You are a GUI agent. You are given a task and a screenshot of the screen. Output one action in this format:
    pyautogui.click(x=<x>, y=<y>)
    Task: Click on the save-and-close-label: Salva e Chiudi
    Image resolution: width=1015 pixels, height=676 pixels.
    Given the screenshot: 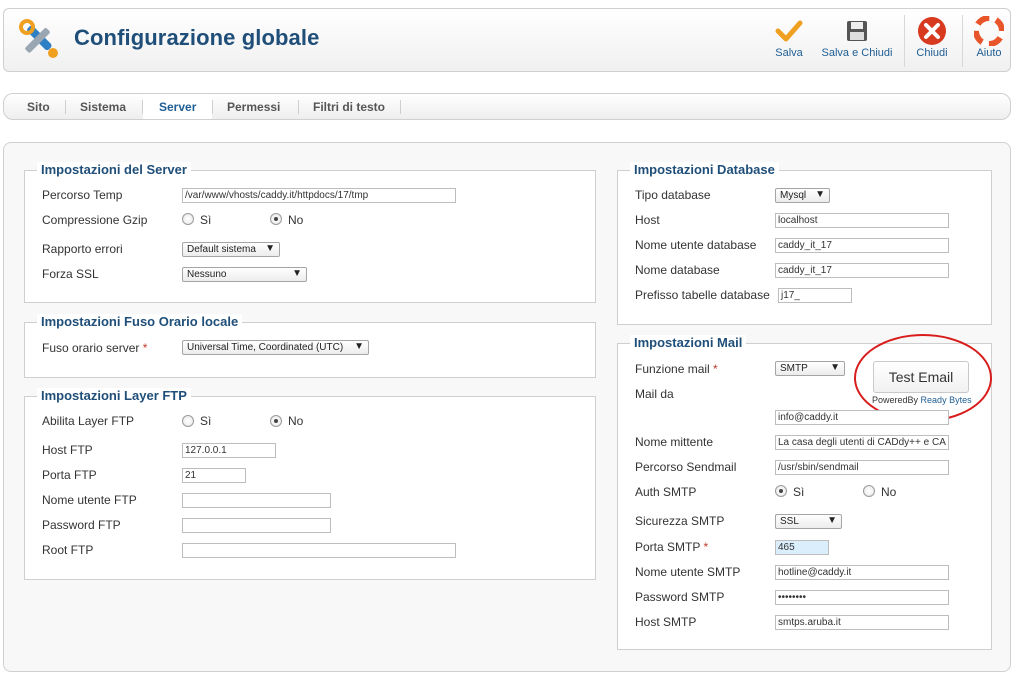 What is the action you would take?
    pyautogui.click(x=857, y=53)
    